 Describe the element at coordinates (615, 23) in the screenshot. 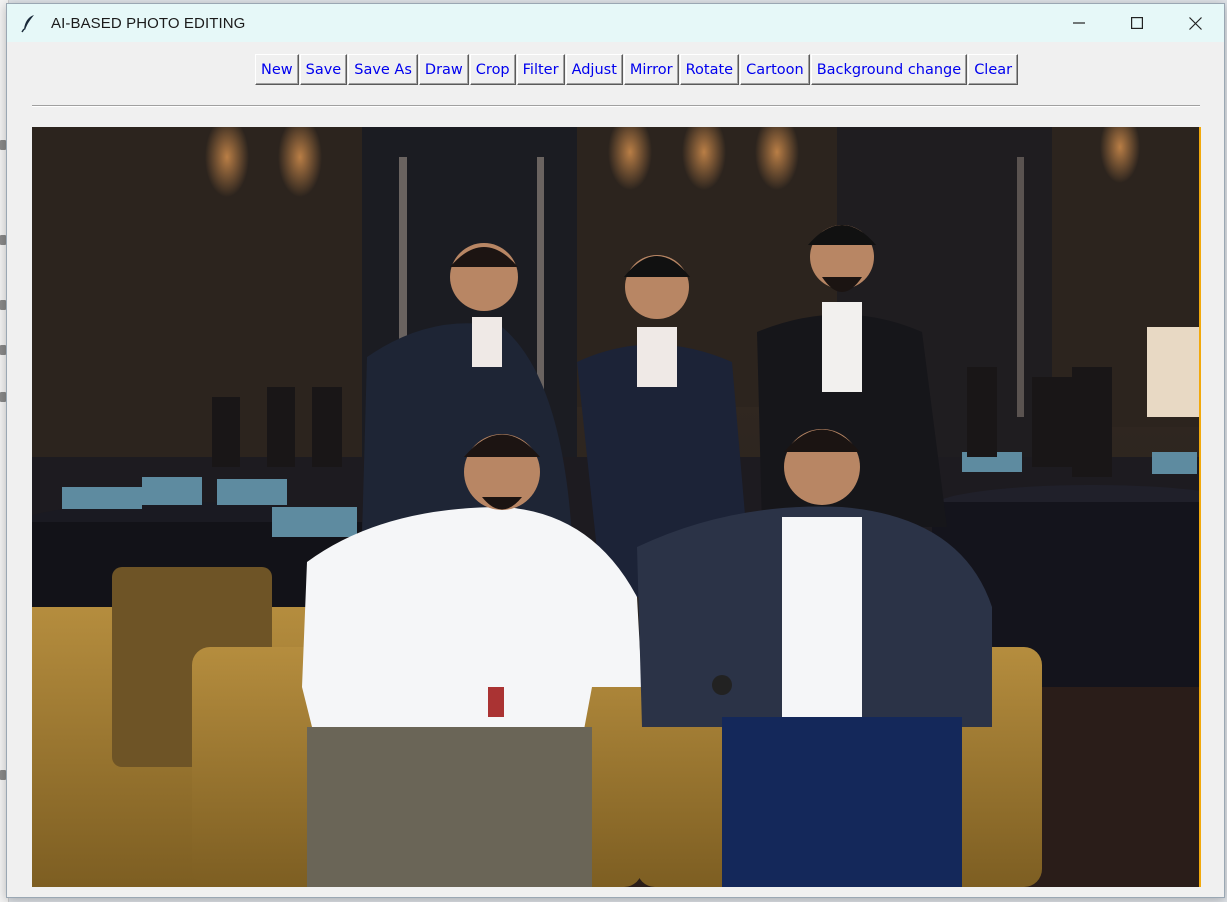

I see `title-bar: AI-BASED PHOTO EDITING` at that location.